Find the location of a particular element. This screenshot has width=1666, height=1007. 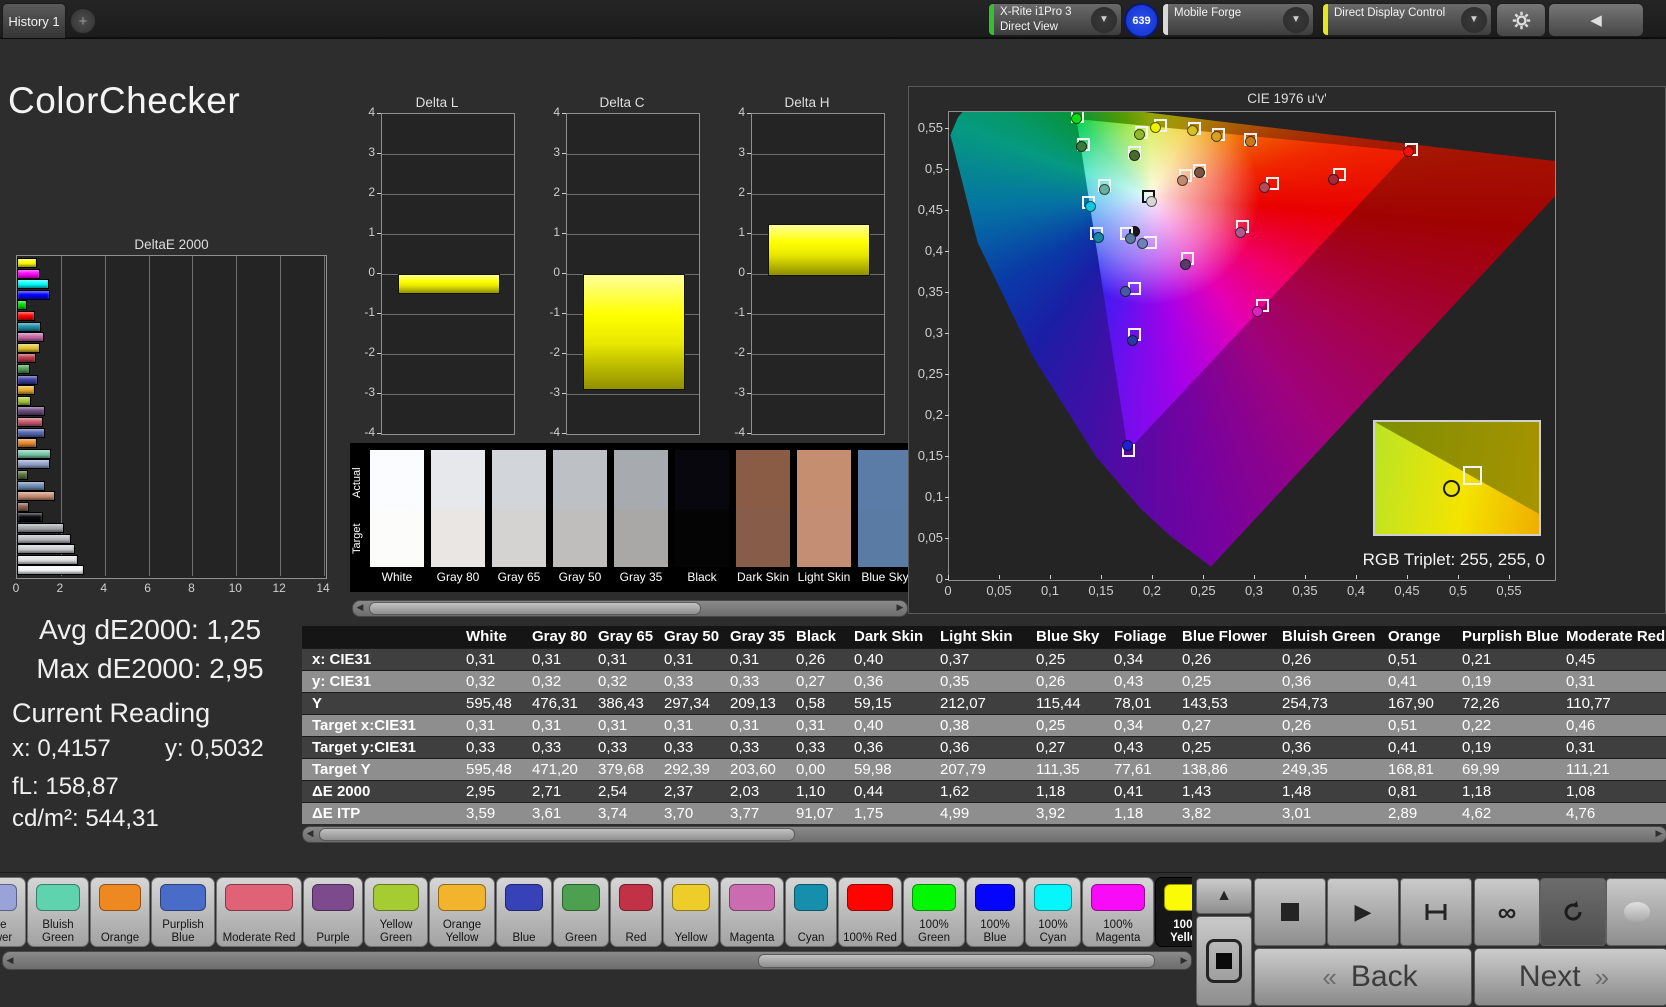

strip-scrollbar: ◀ ▶ is located at coordinates (630, 608).